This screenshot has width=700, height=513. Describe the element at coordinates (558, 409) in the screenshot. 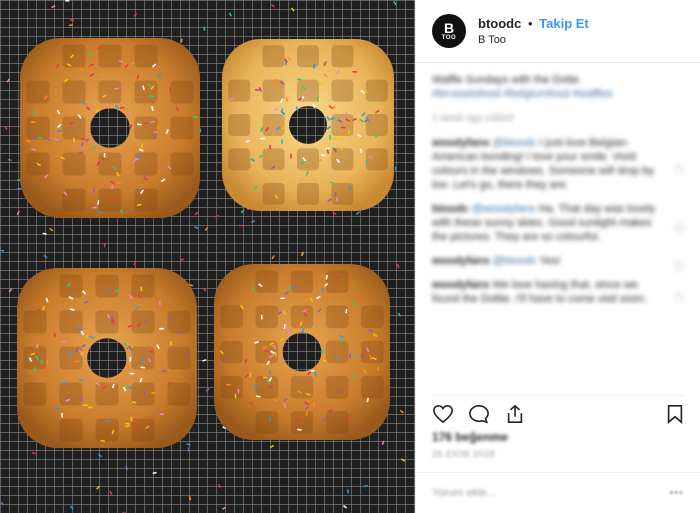

I see `action-bar` at that location.